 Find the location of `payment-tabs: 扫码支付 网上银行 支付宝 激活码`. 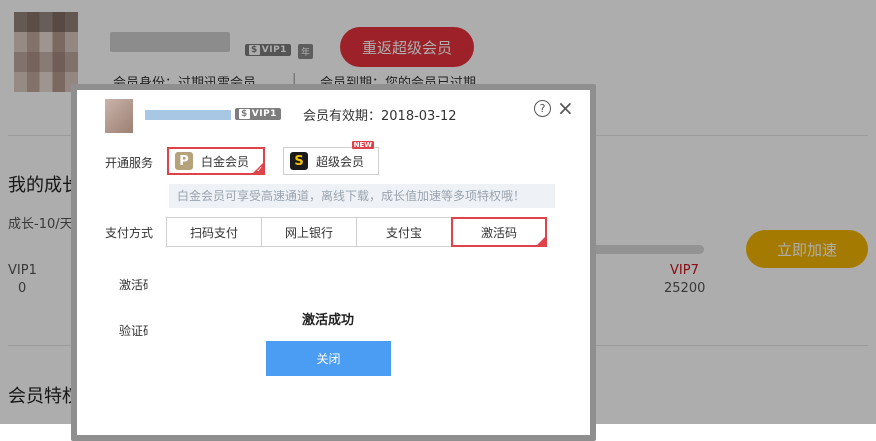

payment-tabs: 扫码支付 网上银行 支付宝 激活码 is located at coordinates (356, 232).